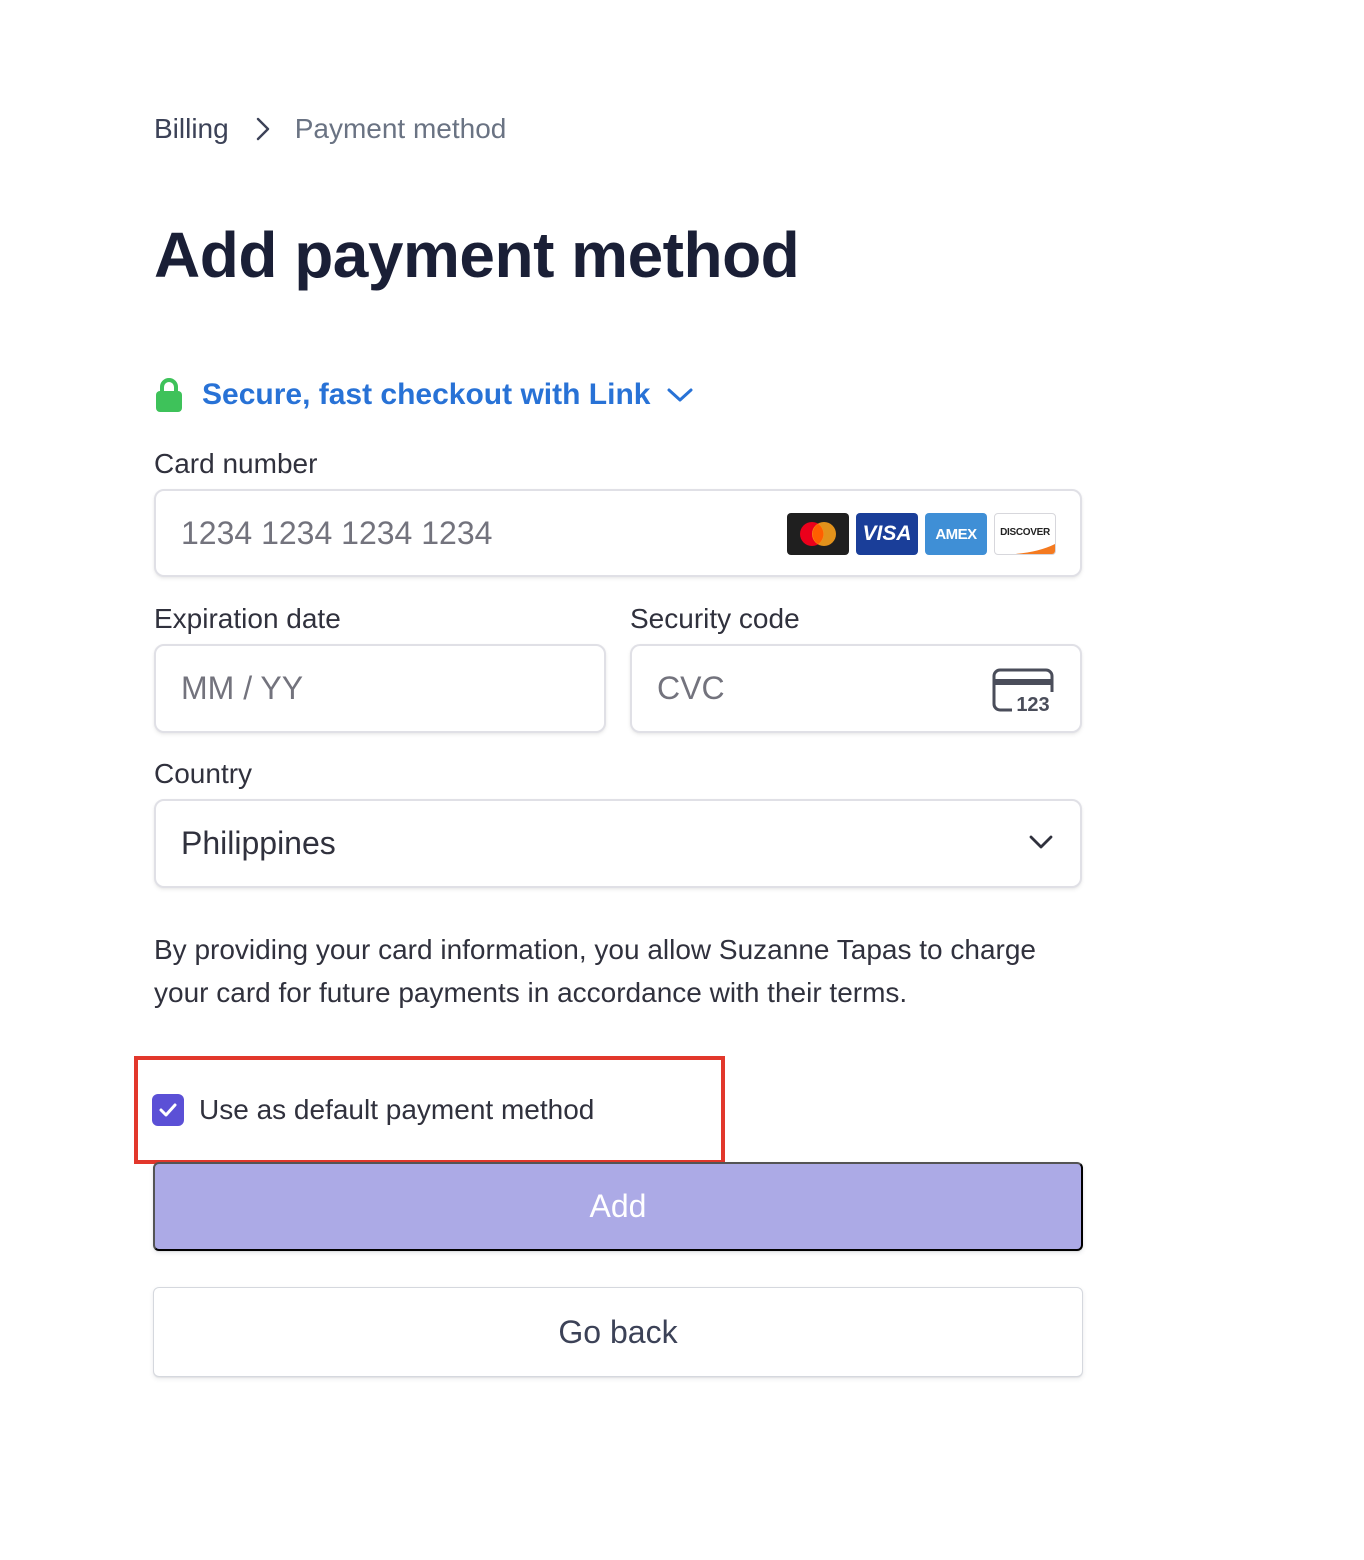 This screenshot has height=1560, width=1364. Describe the element at coordinates (263, 129) in the screenshot. I see `chevron-right-icon` at that location.